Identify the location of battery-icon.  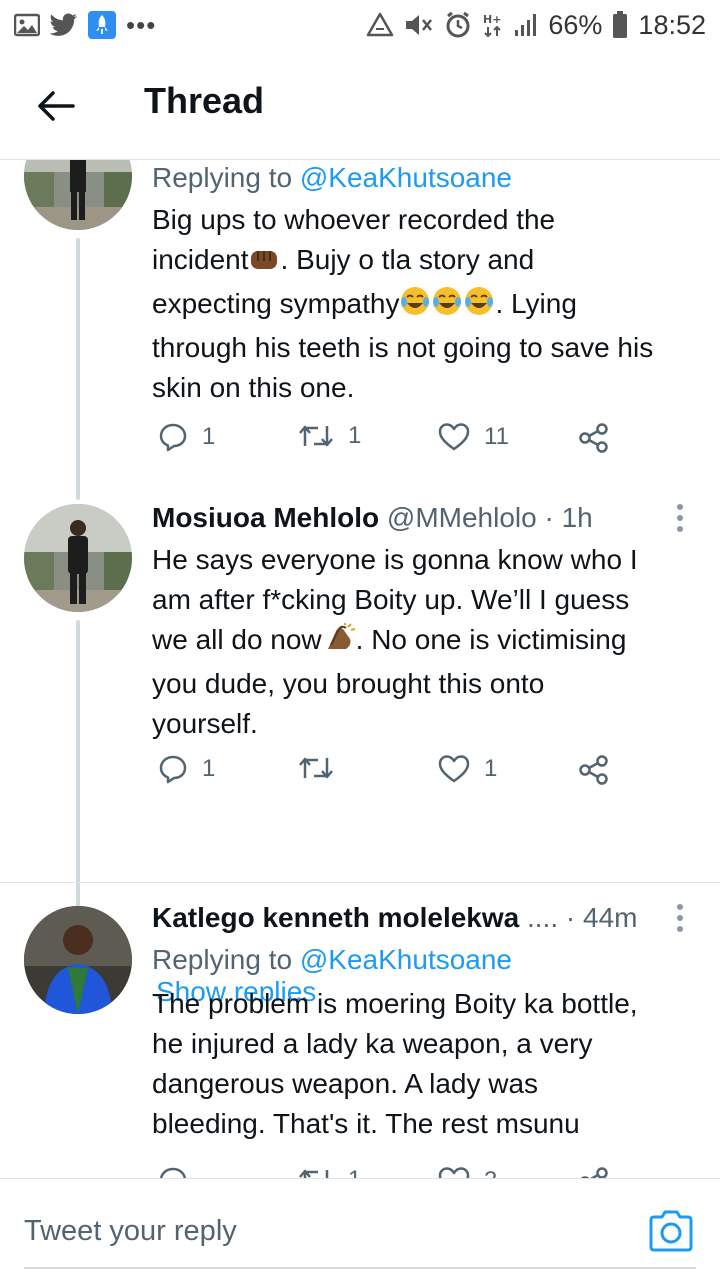
(620, 25).